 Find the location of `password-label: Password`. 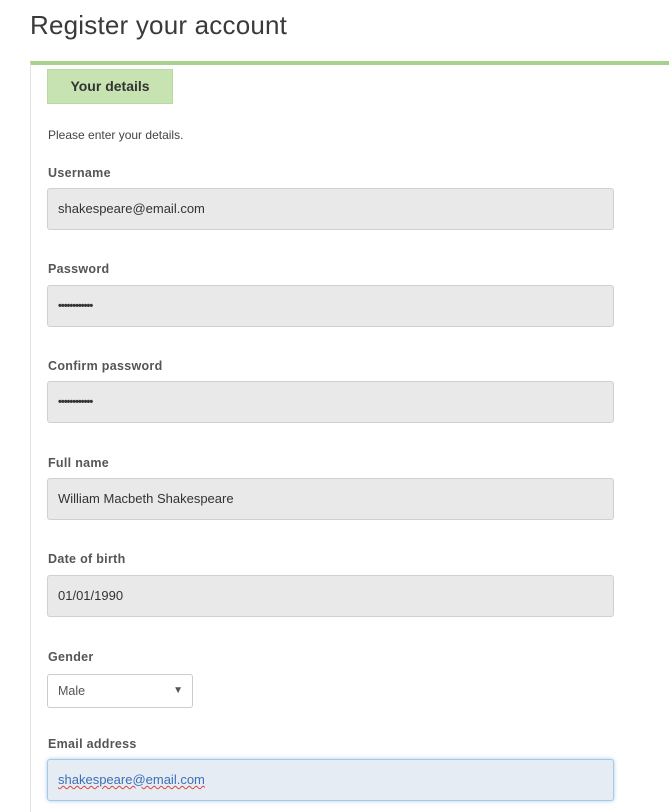

password-label: Password is located at coordinates (79, 269).